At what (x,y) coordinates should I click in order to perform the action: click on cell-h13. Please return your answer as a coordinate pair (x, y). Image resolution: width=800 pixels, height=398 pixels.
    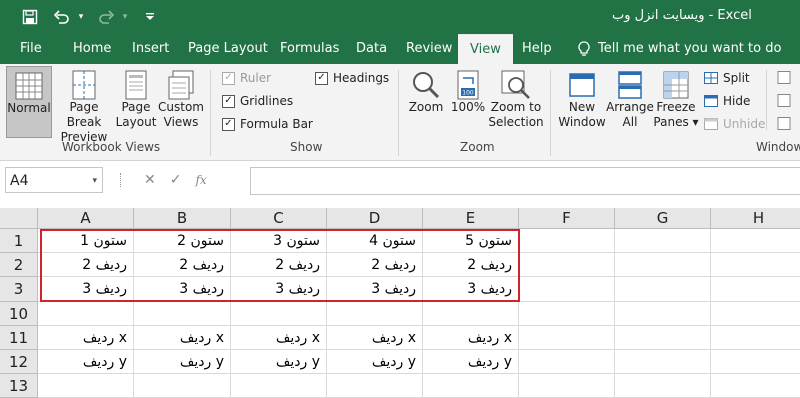
    Looking at the image, I should click on (755, 386).